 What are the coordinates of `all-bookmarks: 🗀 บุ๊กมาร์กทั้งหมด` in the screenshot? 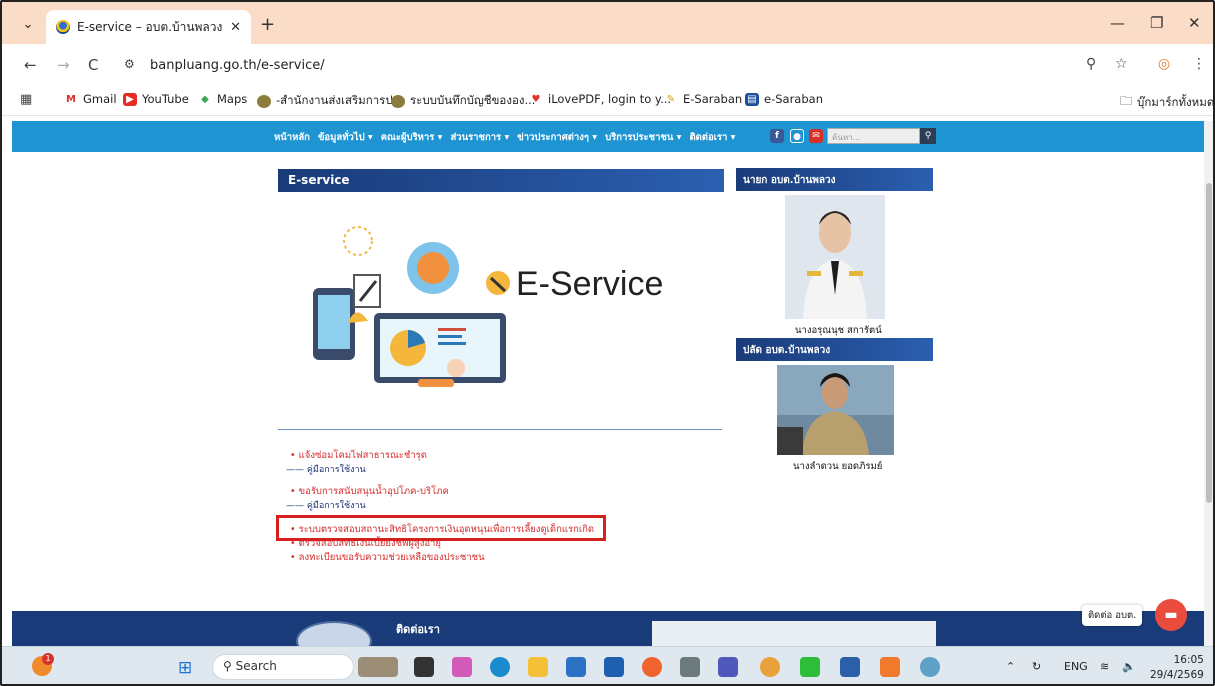 It's located at (1166, 102).